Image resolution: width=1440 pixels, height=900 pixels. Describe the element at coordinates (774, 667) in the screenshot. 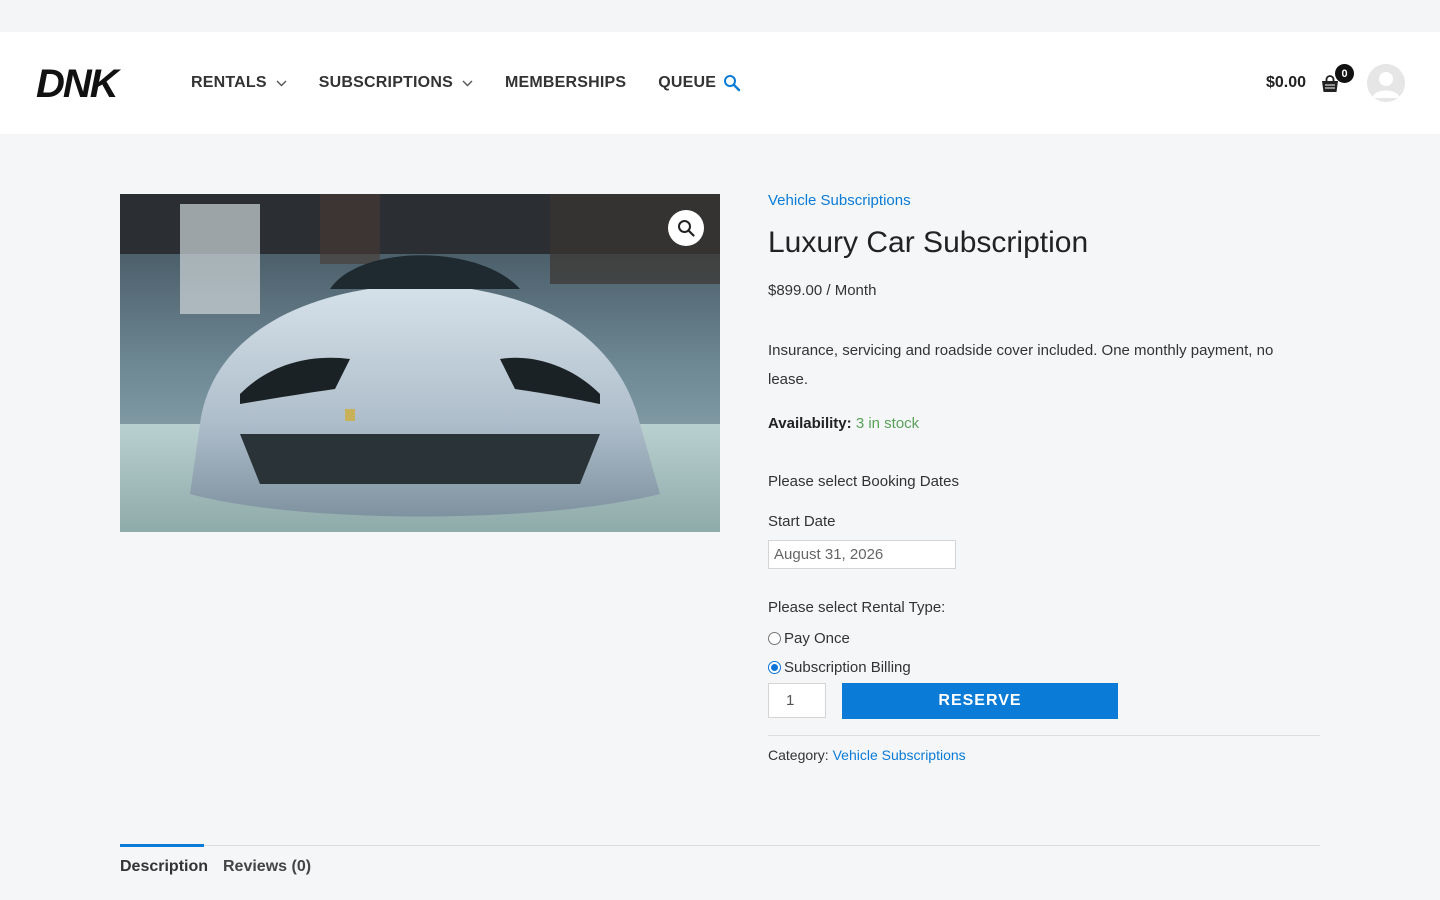

I see `subscription-billing-radio` at that location.